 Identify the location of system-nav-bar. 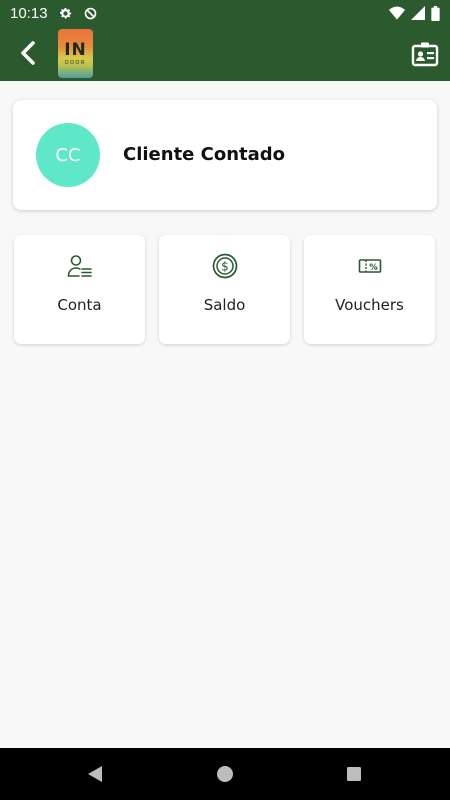
(225, 774).